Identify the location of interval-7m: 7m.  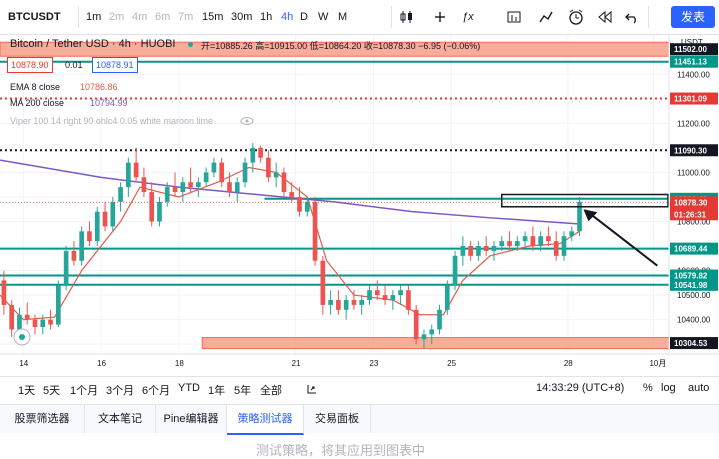
(185, 17).